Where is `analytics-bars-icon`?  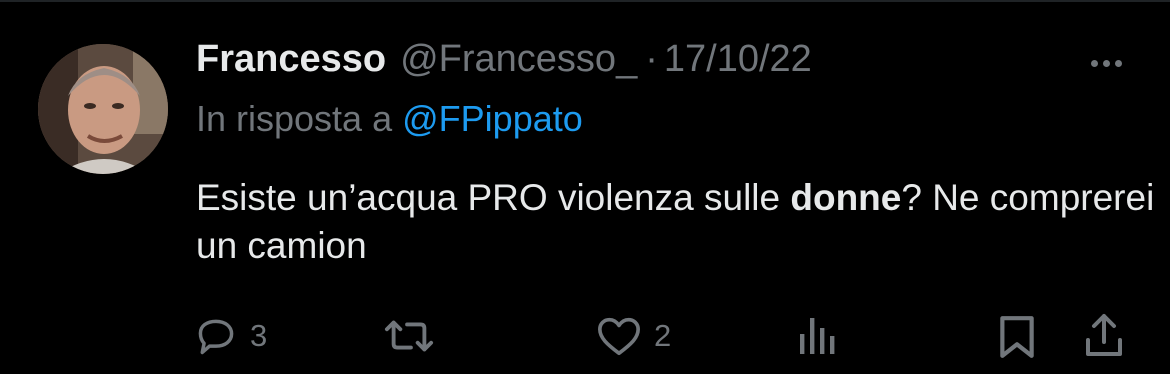
analytics-bars-icon is located at coordinates (817, 336).